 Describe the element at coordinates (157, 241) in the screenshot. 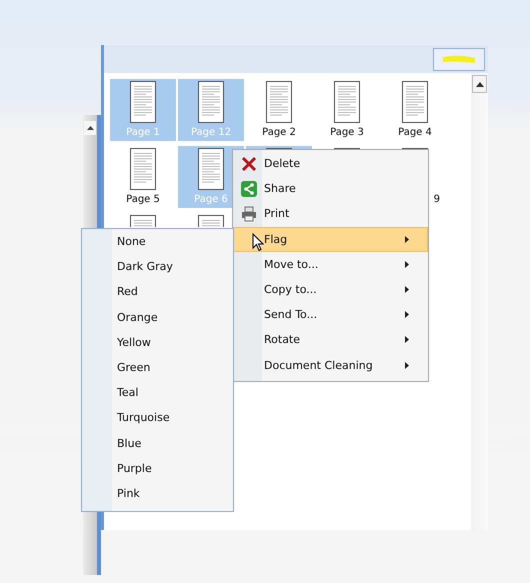

I see `submenu-item: None` at that location.